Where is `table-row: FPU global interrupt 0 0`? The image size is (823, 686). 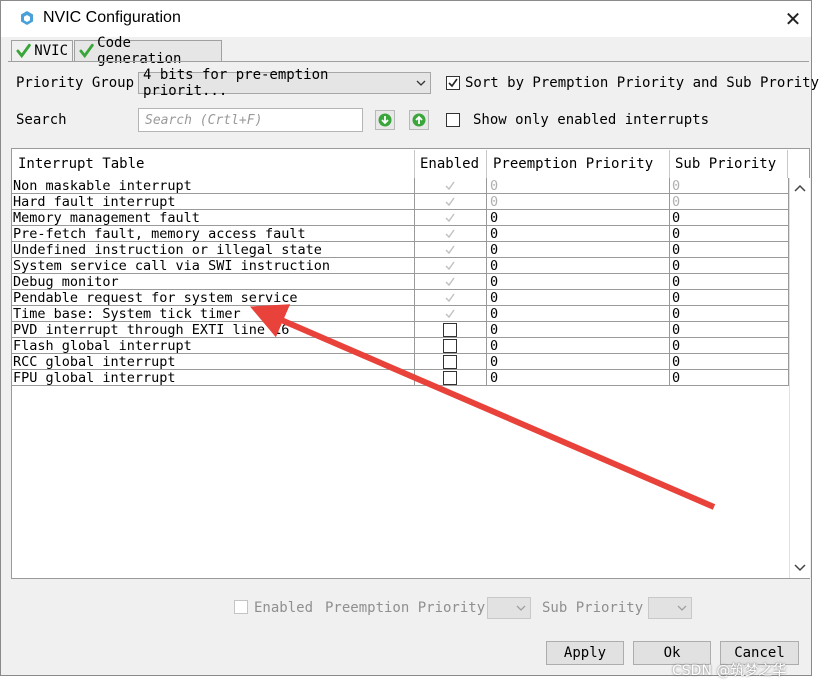
table-row: FPU global interrupt 0 0 is located at coordinates (400, 378).